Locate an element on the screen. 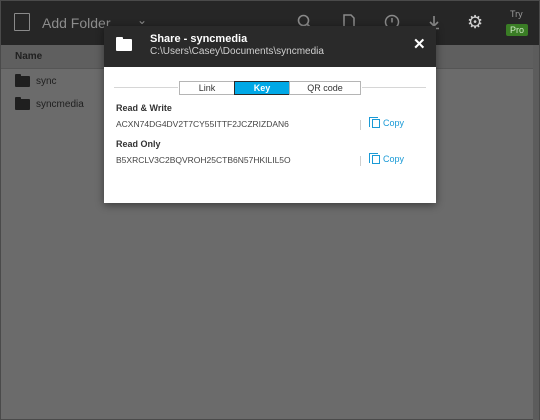 The width and height of the screenshot is (540, 420). gear-icon: ⚙ is located at coordinates (475, 22).